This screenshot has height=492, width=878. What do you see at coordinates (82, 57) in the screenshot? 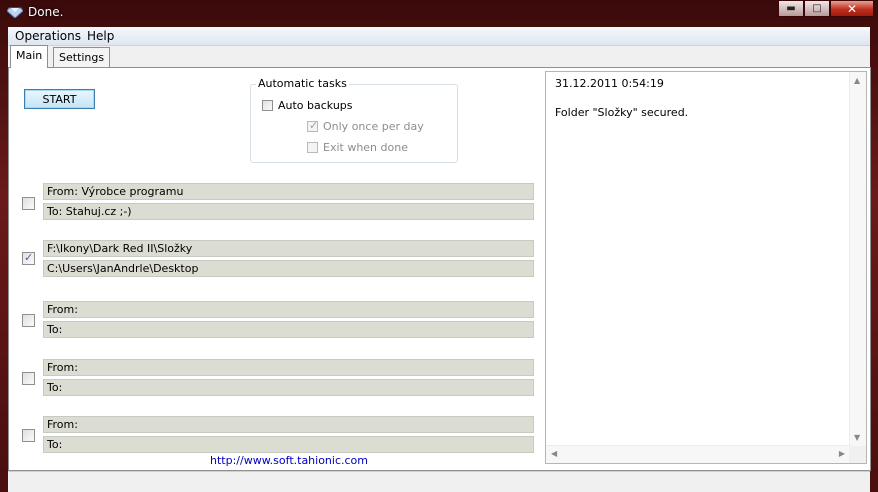
I see `tab-settings: Settings` at bounding box center [82, 57].